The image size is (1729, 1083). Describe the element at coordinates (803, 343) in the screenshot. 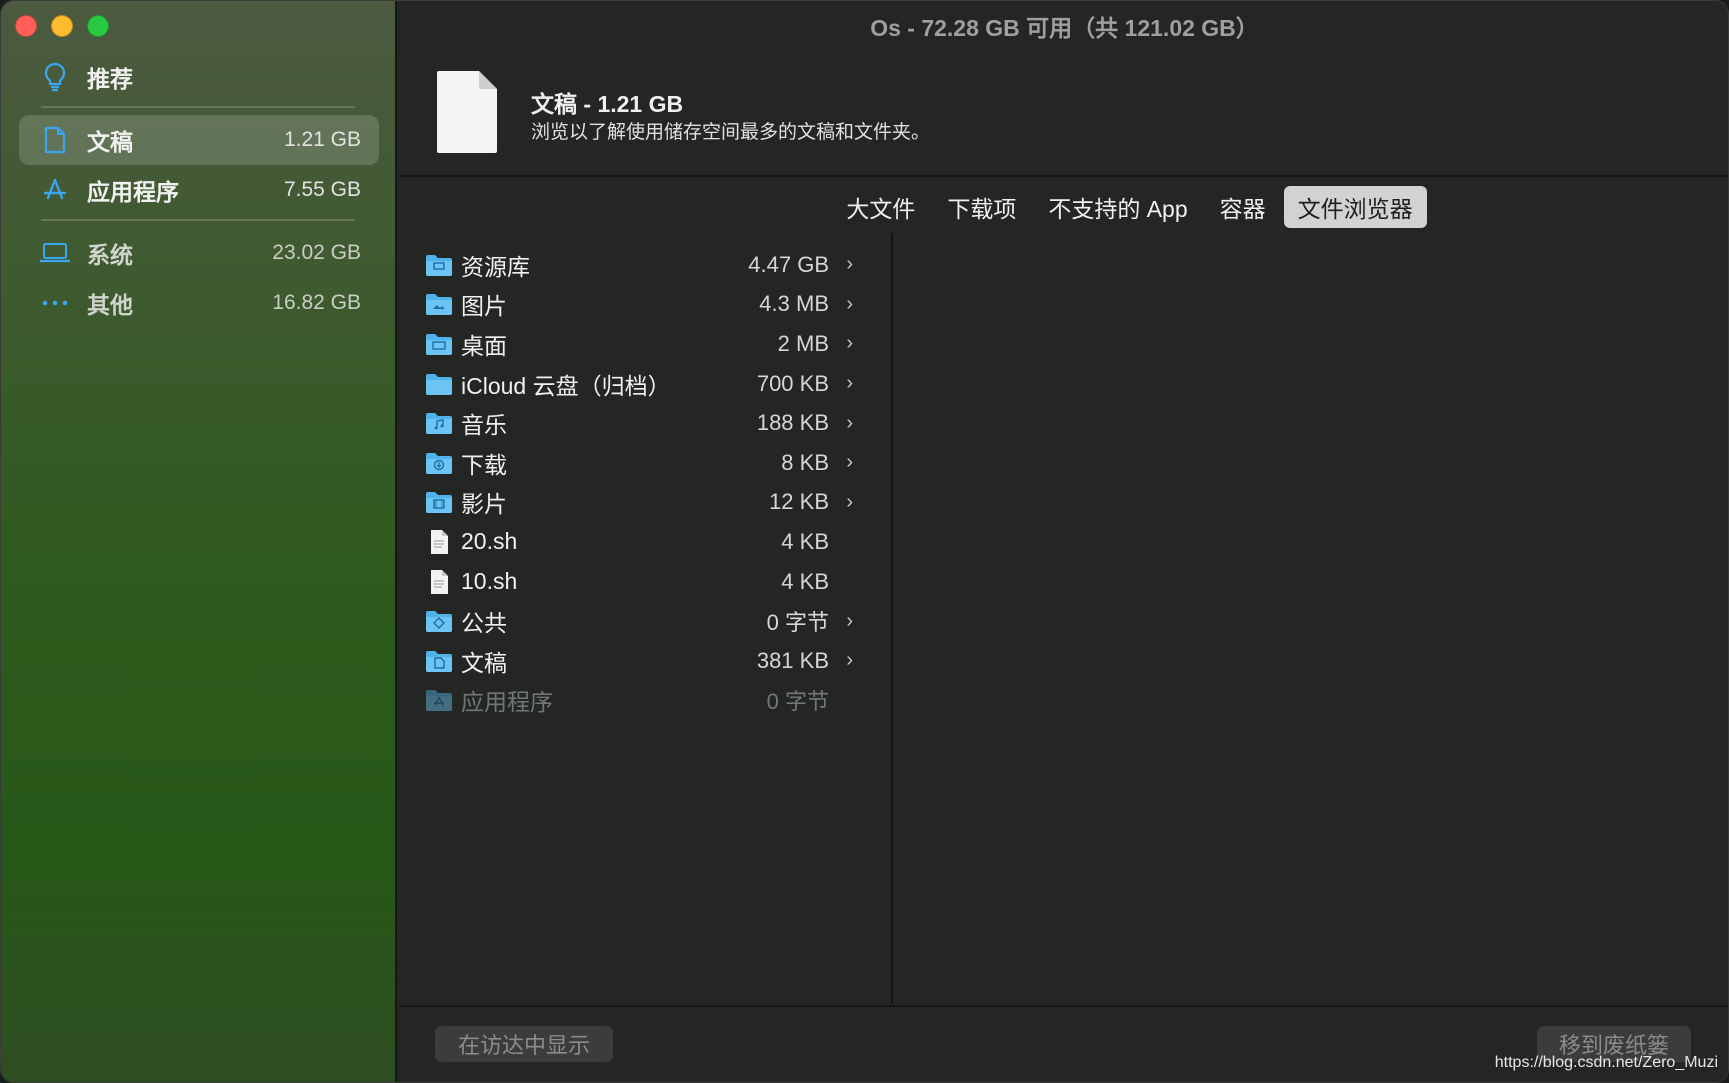

I see `file-size: 2 MB` at that location.